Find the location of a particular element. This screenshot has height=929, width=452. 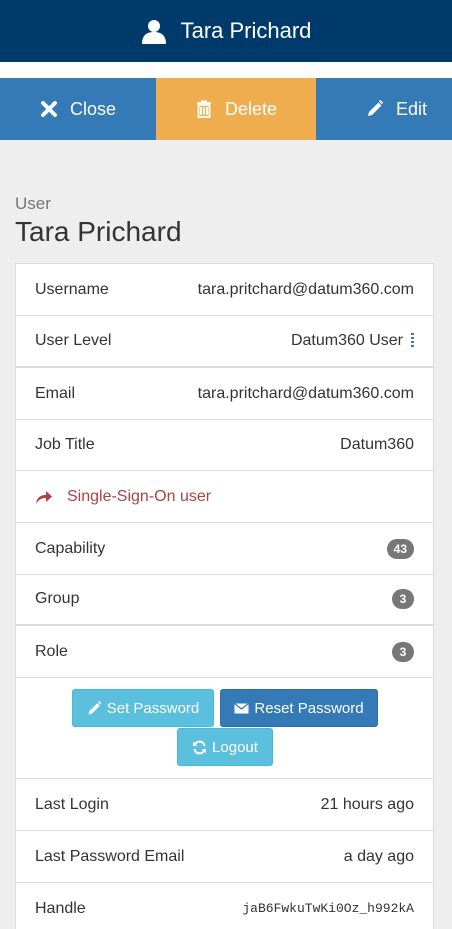

group-count-badge: 3 is located at coordinates (403, 599).